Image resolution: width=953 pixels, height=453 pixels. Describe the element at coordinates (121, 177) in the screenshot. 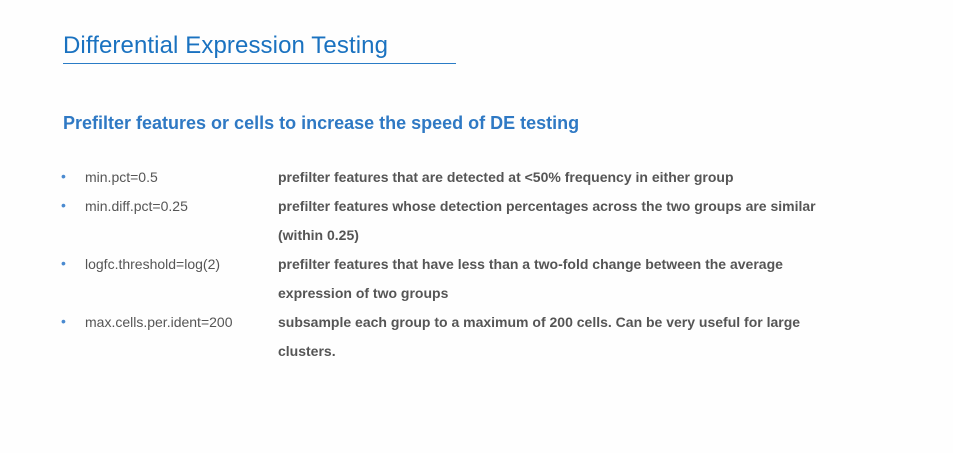

I see `parameter-name: min.pct=0.5` at that location.